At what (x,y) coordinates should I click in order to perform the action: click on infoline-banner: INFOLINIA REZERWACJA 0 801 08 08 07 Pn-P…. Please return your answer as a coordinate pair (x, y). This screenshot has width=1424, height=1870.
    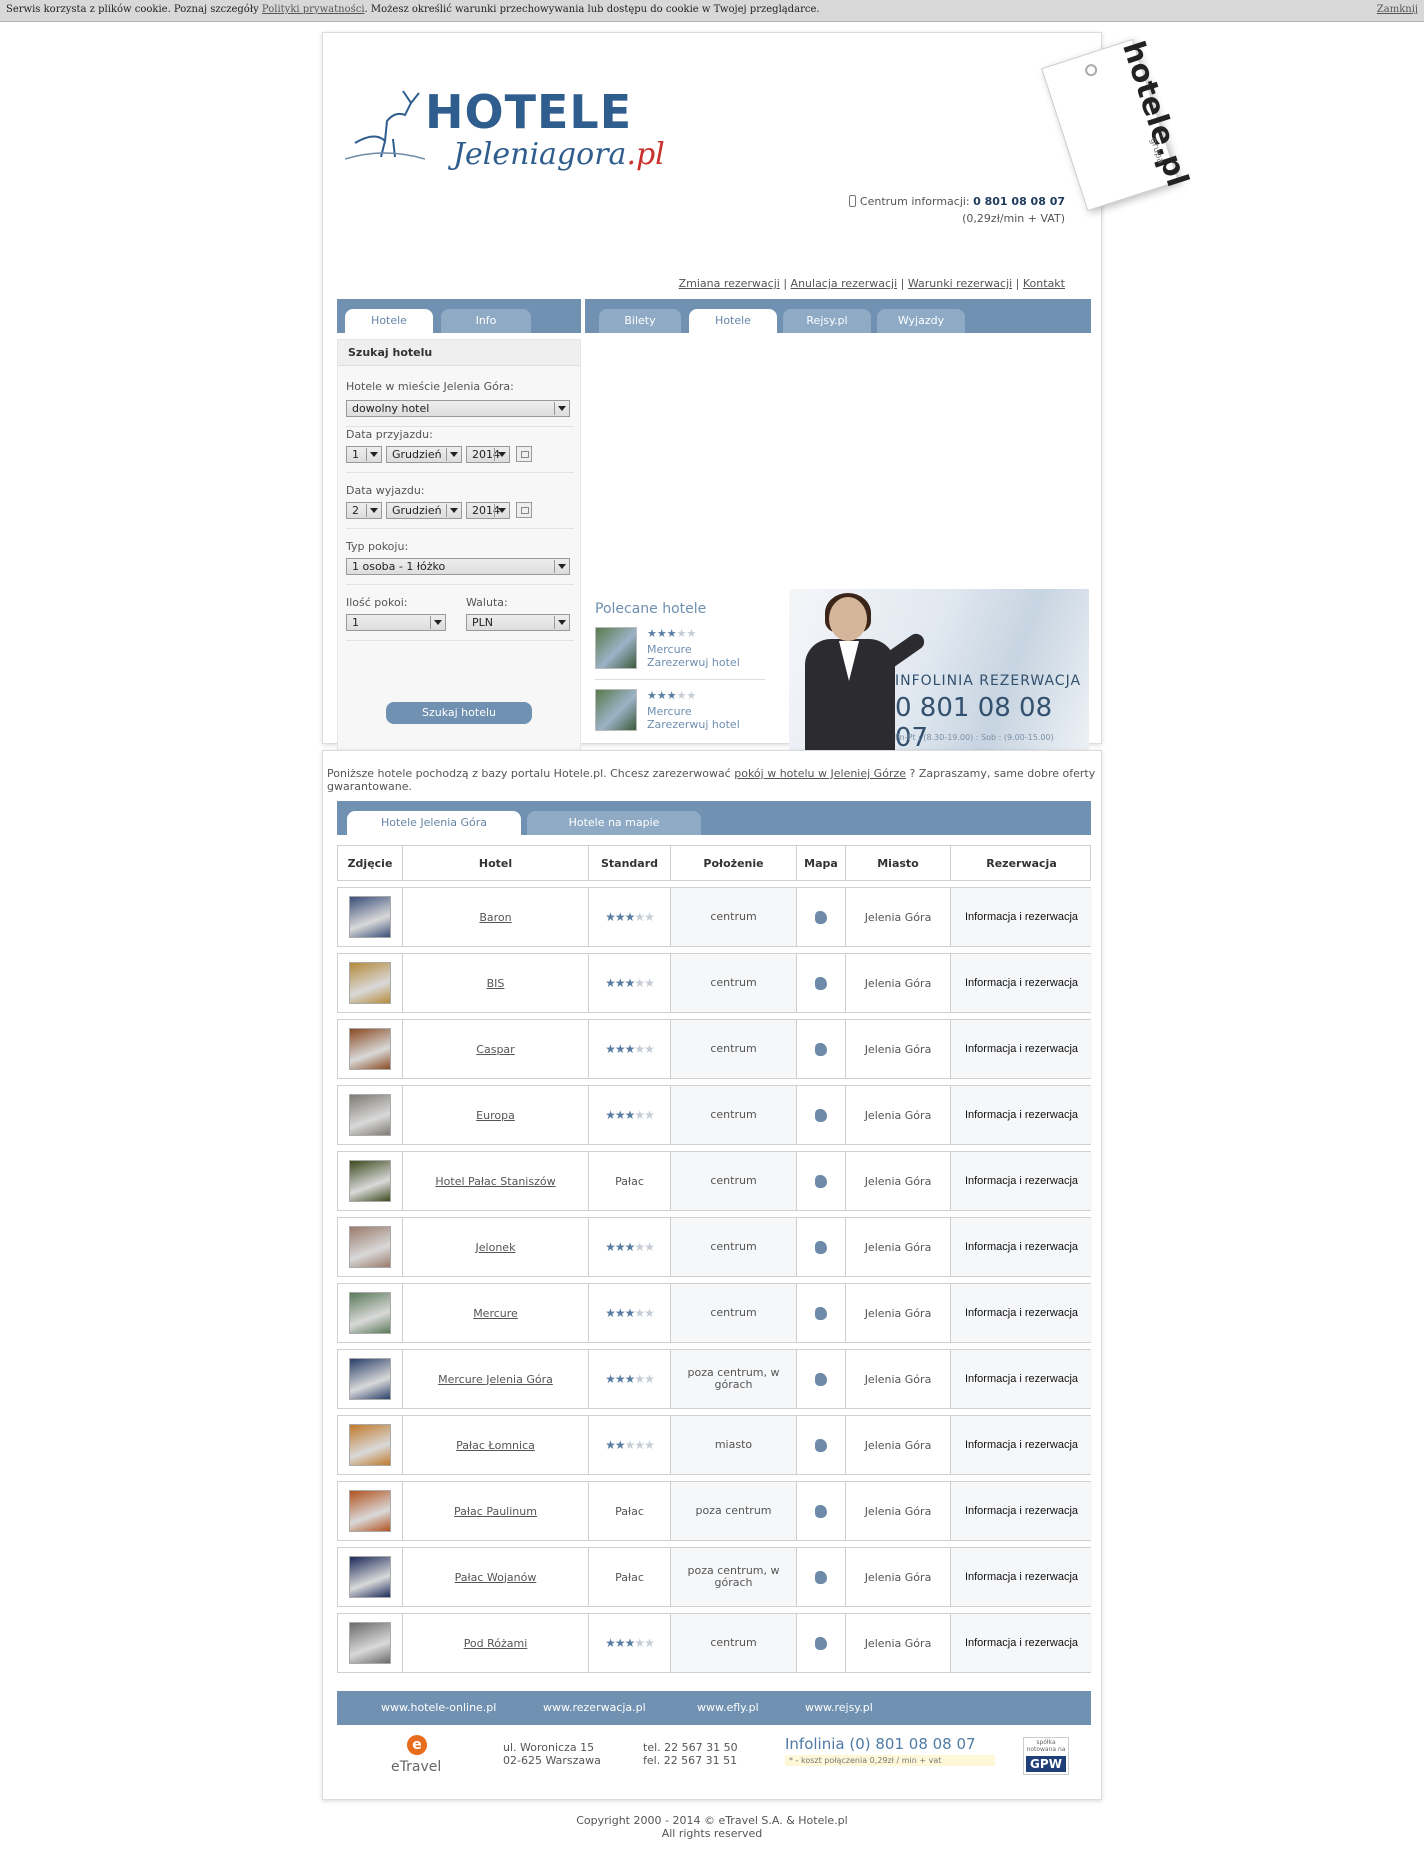
    Looking at the image, I should click on (939, 673).